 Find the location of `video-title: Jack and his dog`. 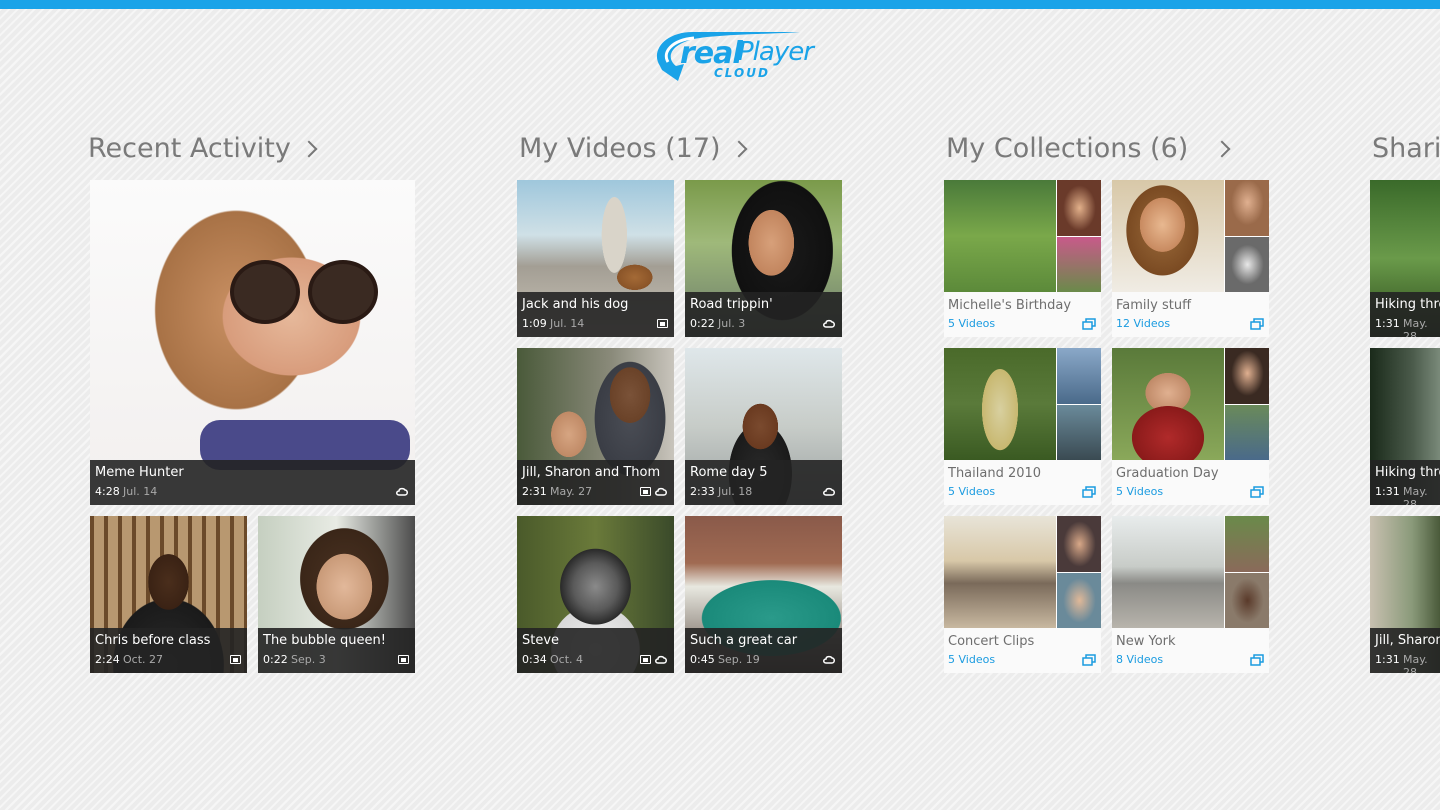

video-title: Jack and his dog is located at coordinates (575, 304).